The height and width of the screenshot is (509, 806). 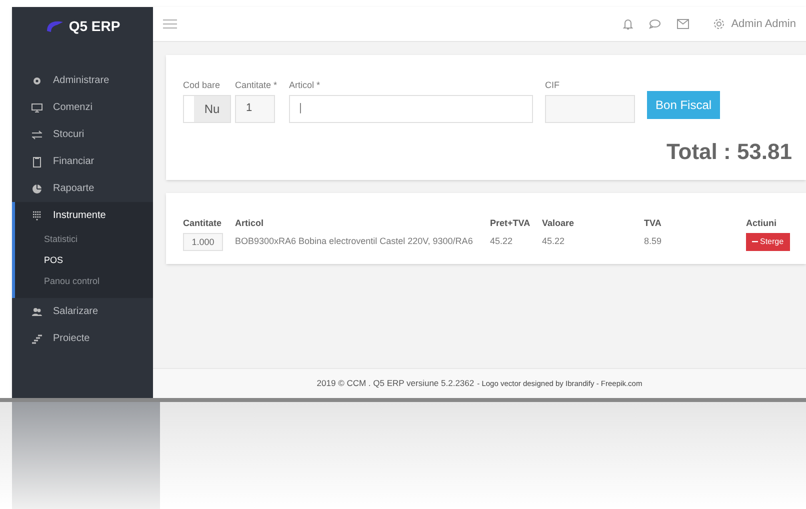 What do you see at coordinates (411, 108) in the screenshot?
I see `article-field: |` at bounding box center [411, 108].